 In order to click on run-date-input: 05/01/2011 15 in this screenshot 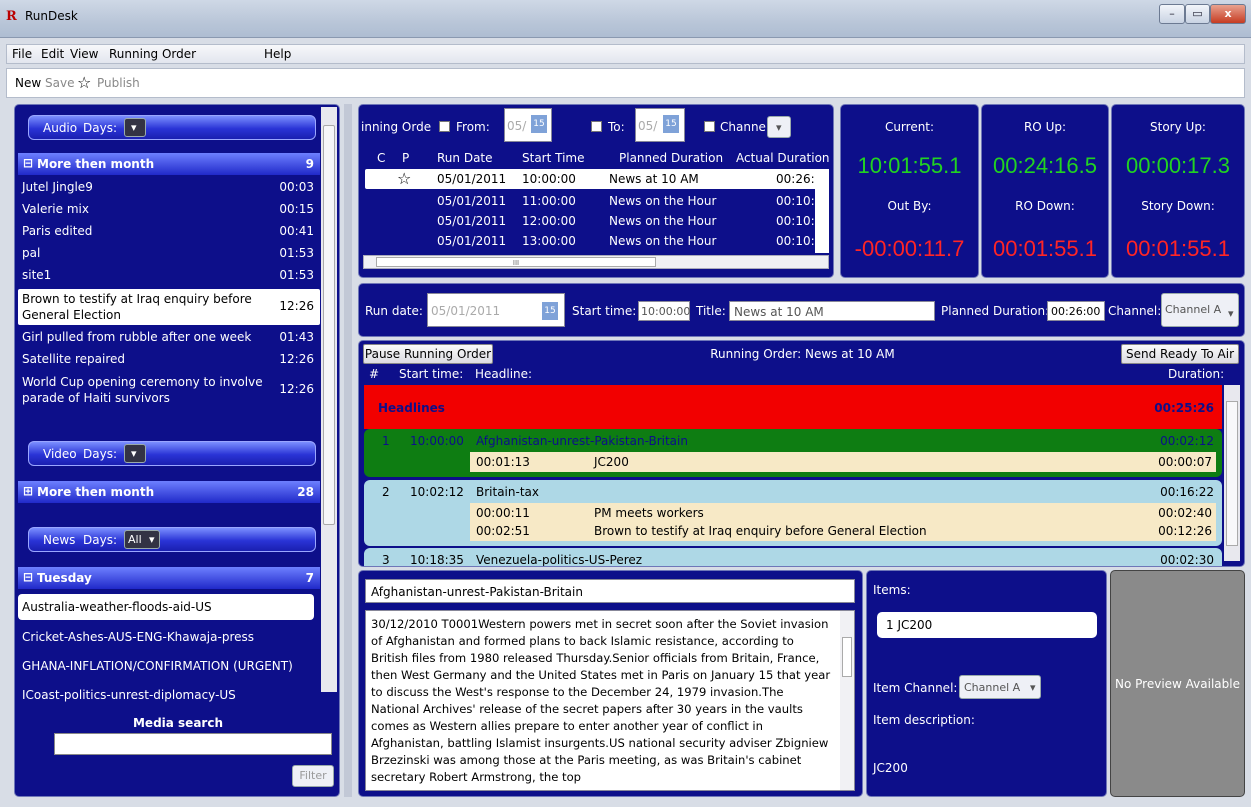, I will do `click(496, 310)`.